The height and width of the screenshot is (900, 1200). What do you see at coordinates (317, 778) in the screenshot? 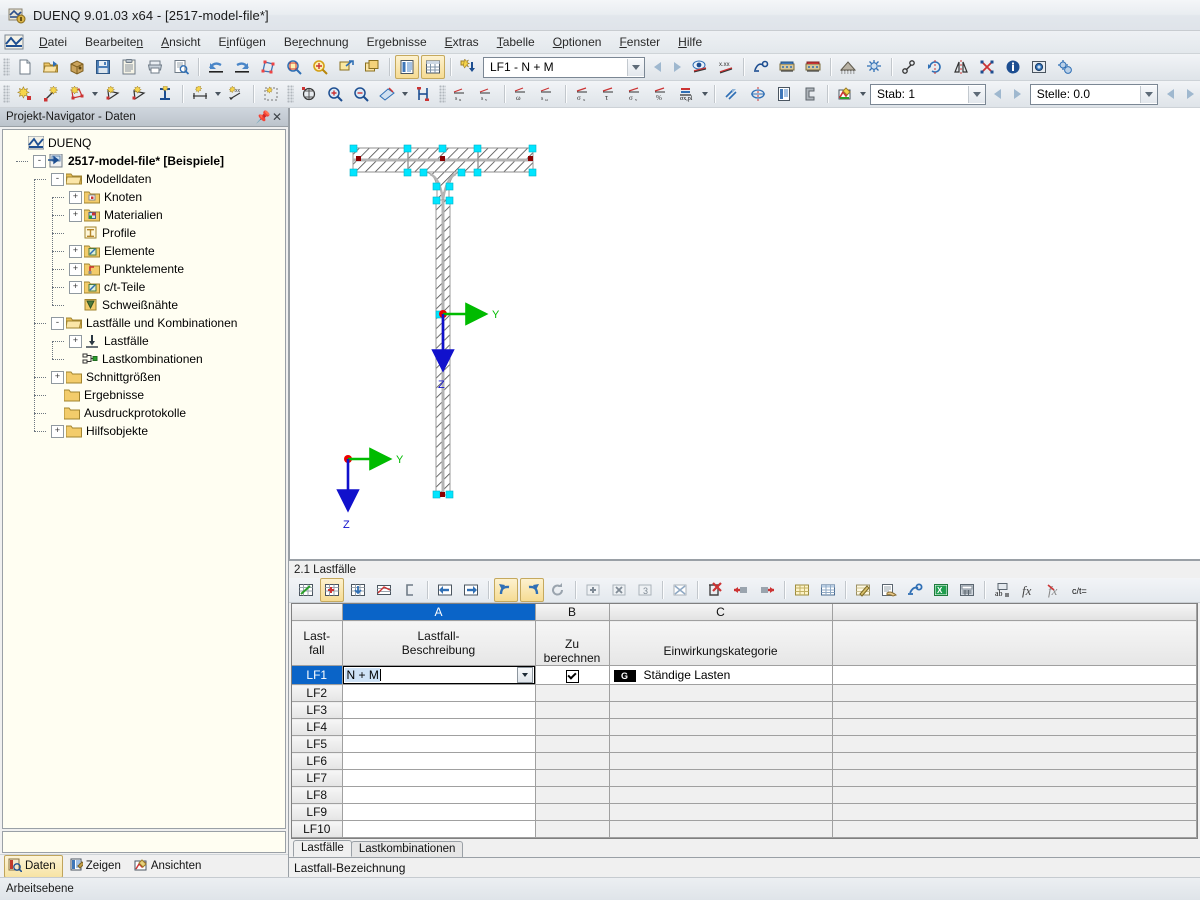
I see `row-header-lf7: LF7` at bounding box center [317, 778].